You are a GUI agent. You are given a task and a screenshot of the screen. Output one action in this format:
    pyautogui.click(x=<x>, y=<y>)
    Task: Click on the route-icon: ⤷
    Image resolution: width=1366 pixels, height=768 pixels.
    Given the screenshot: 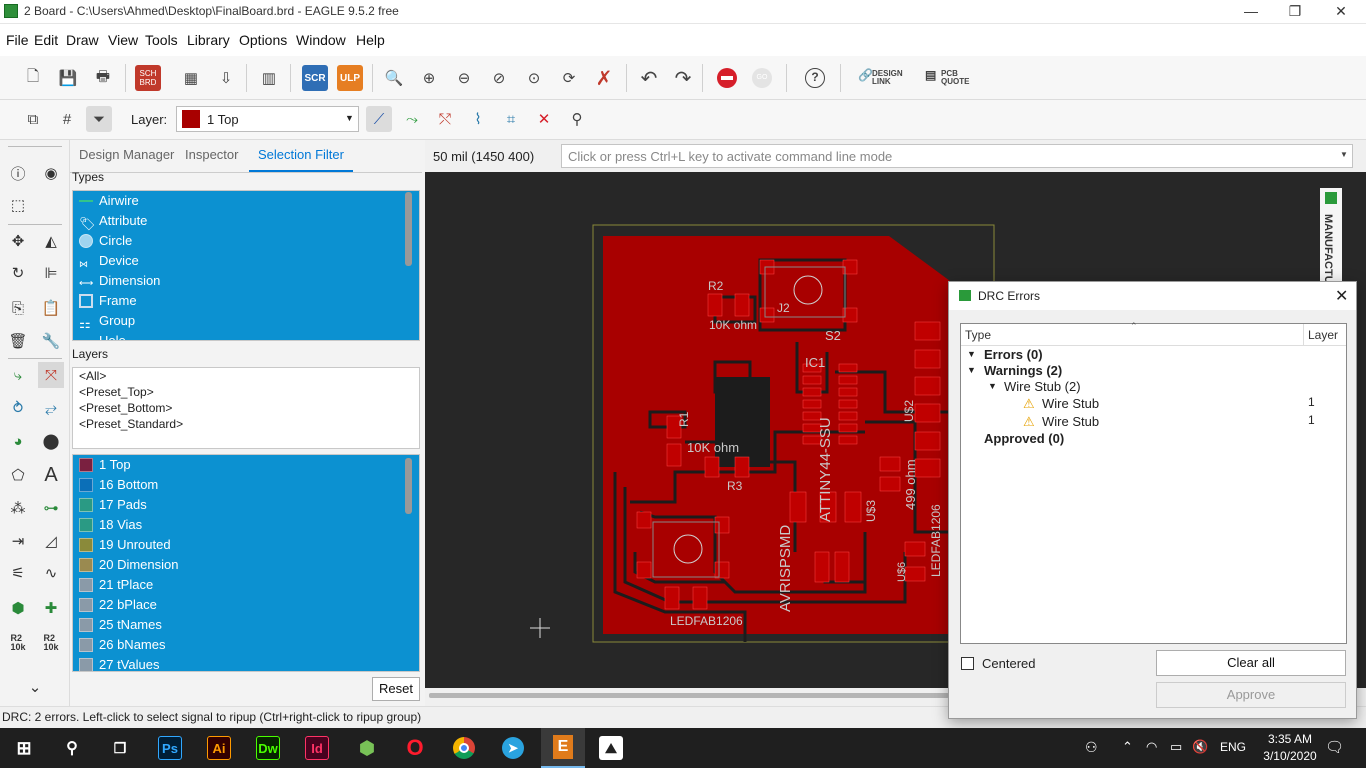 What is the action you would take?
    pyautogui.click(x=18, y=375)
    